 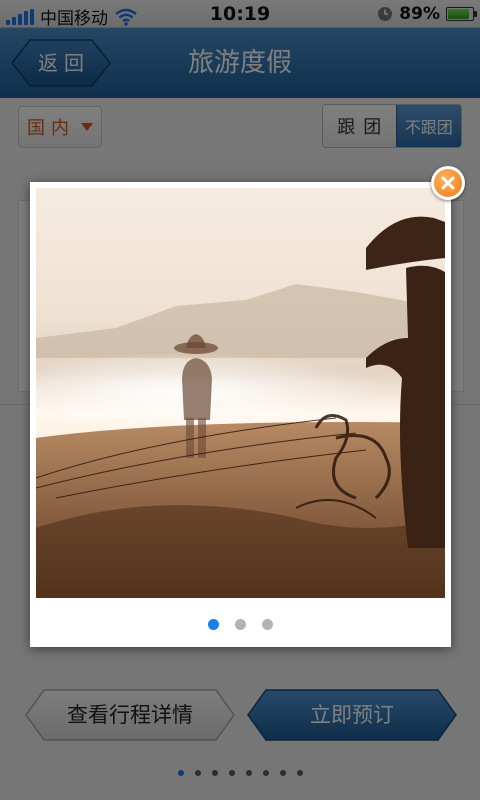 I want to click on close-button, so click(x=448, y=183).